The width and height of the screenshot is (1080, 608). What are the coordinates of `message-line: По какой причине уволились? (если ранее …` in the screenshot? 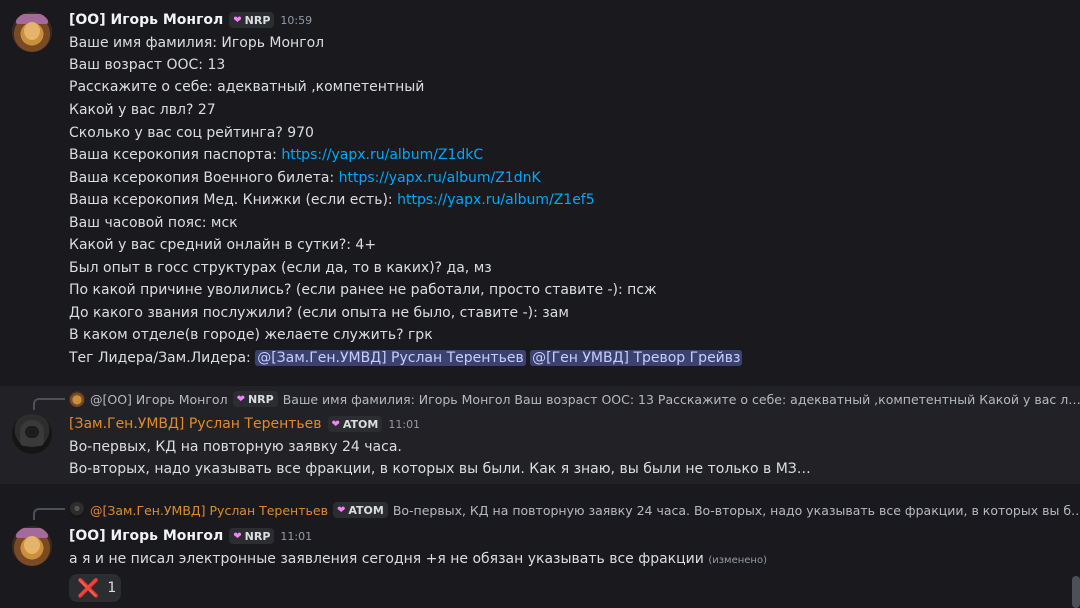 It's located at (363, 290).